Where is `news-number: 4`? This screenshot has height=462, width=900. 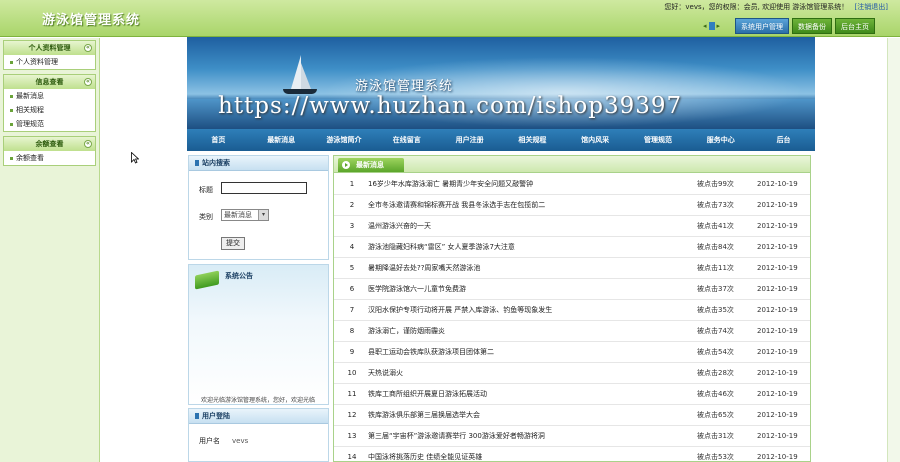
news-number: 4 is located at coordinates (352, 247).